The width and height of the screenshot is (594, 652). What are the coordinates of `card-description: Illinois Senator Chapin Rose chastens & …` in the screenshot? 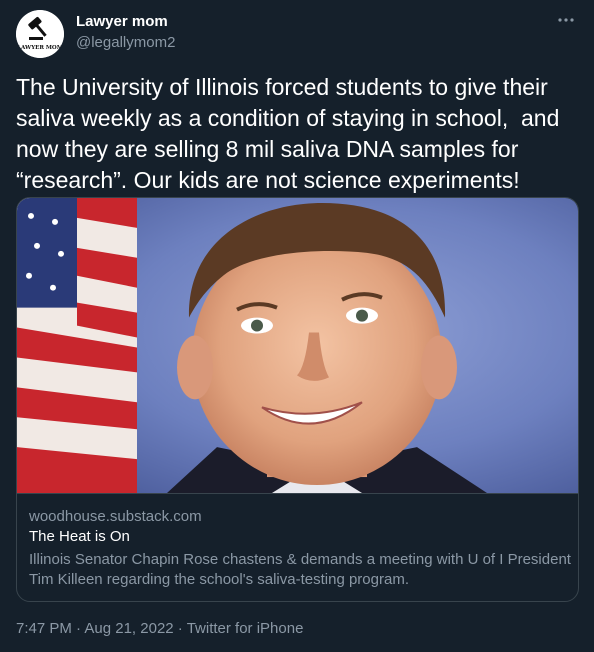 It's located at (300, 569).